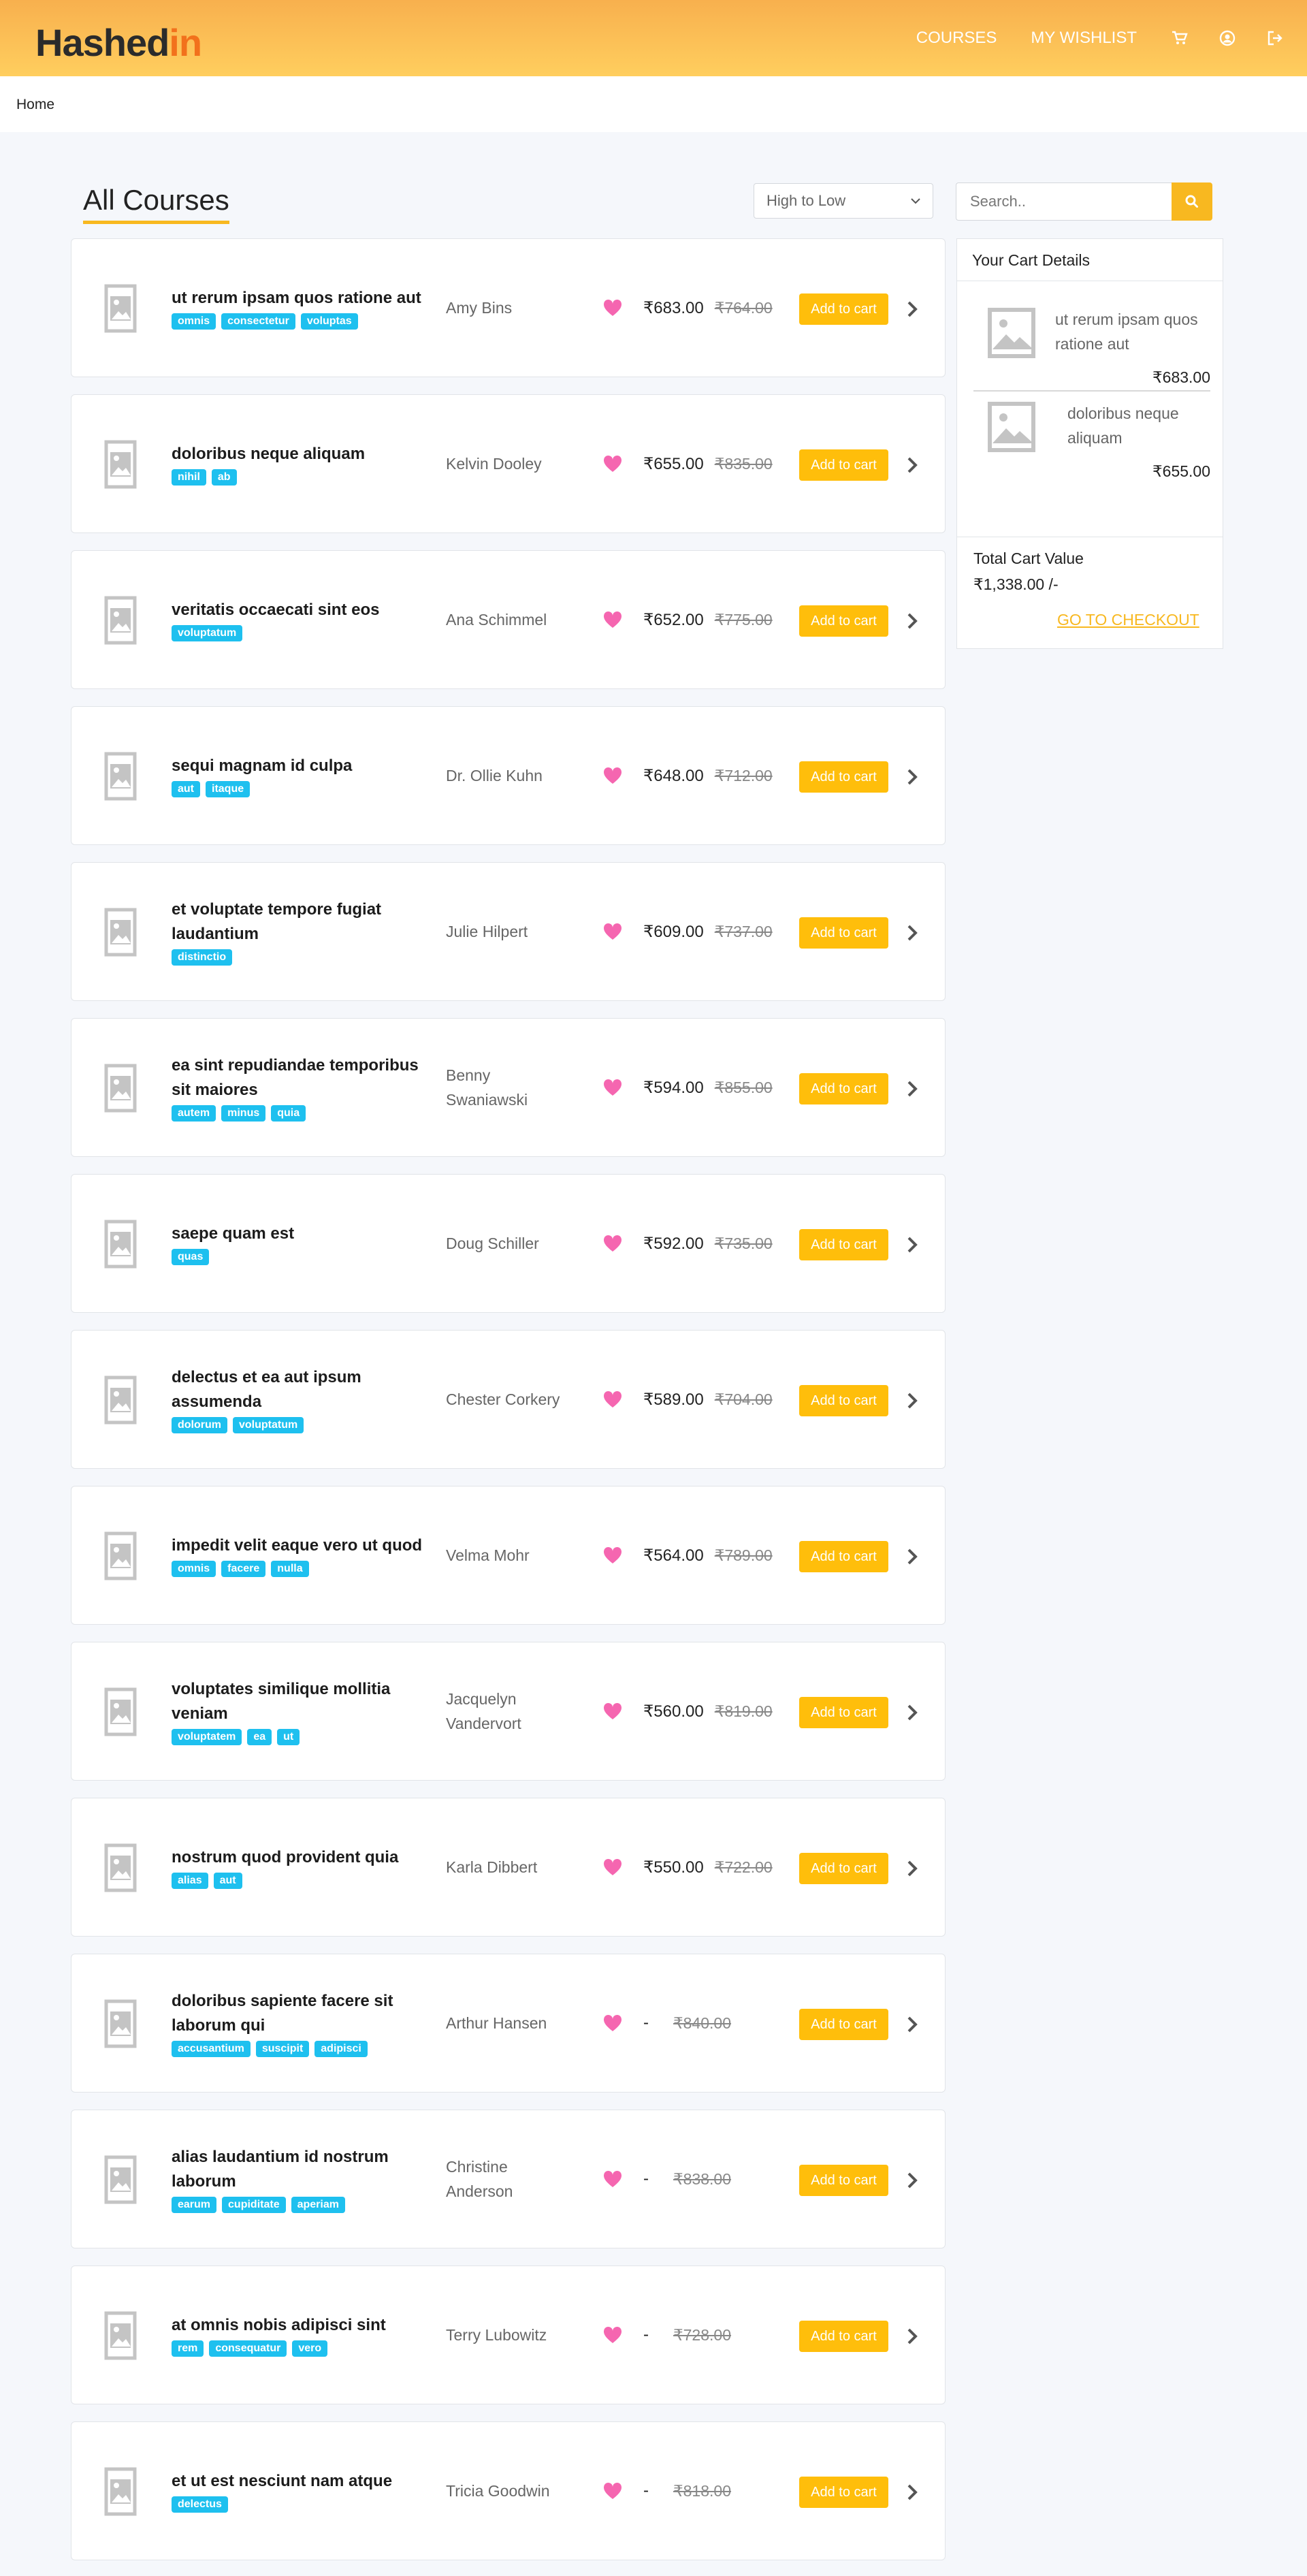  Describe the element at coordinates (298, 1389) in the screenshot. I see `course-title: delectus et ea aut ipsum assumenda` at that location.